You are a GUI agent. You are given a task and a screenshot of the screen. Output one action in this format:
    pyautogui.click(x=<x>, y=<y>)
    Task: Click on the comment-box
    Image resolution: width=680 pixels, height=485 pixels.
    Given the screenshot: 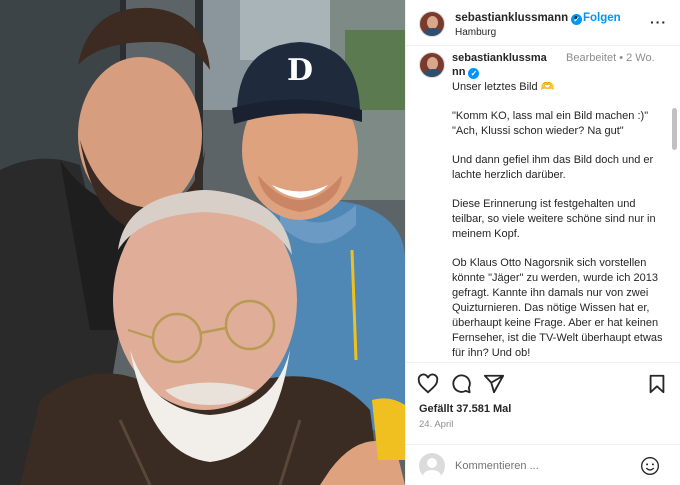 What is the action you would take?
    pyautogui.click(x=543, y=464)
    